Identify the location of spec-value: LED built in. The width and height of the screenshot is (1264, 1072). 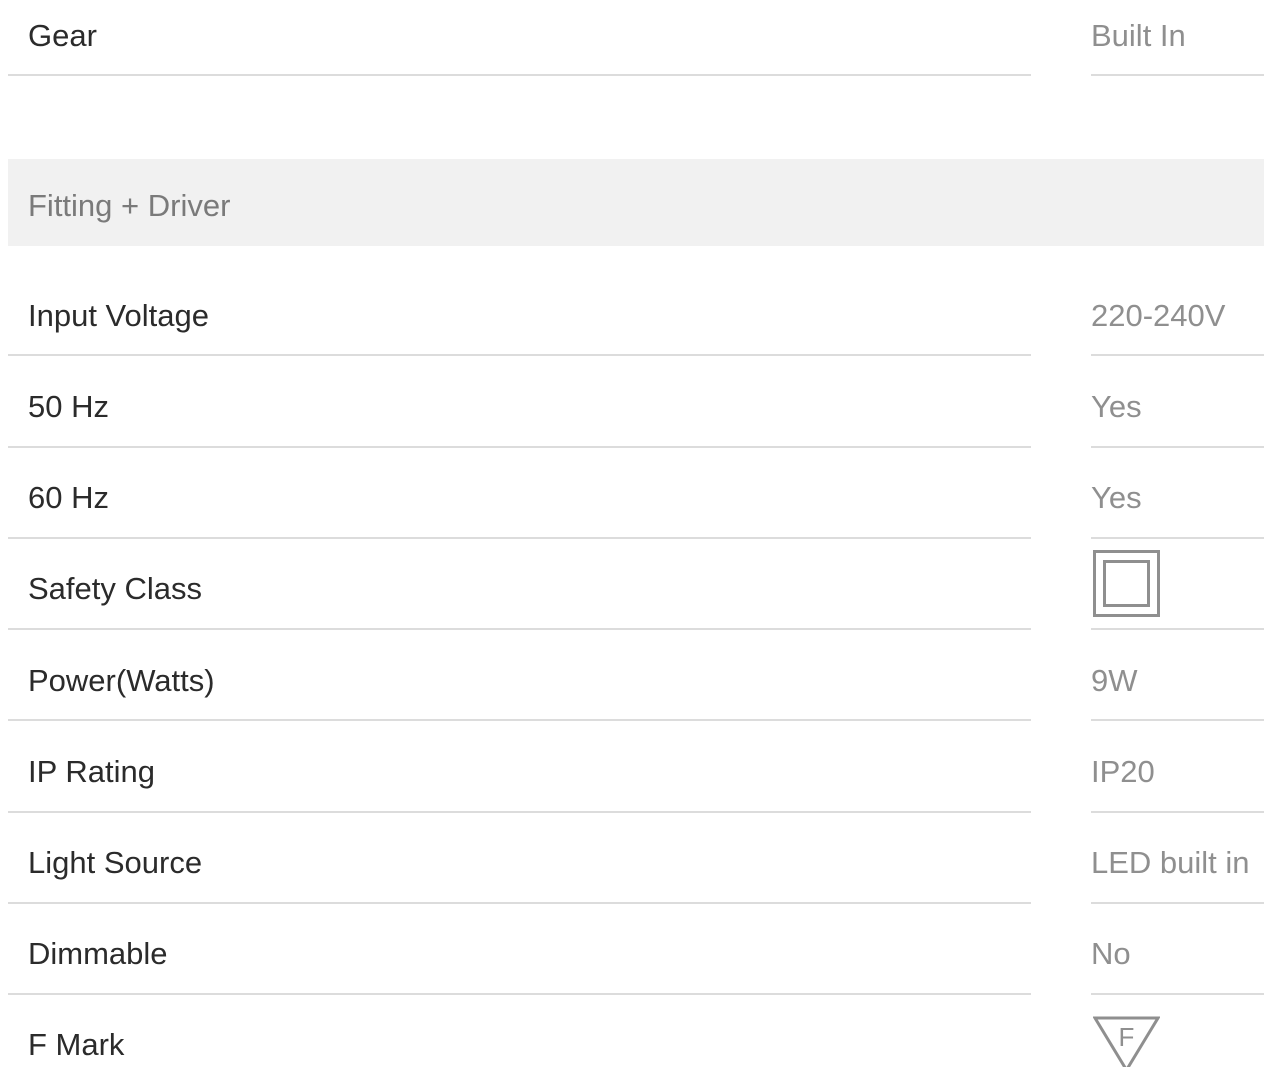
(1170, 862).